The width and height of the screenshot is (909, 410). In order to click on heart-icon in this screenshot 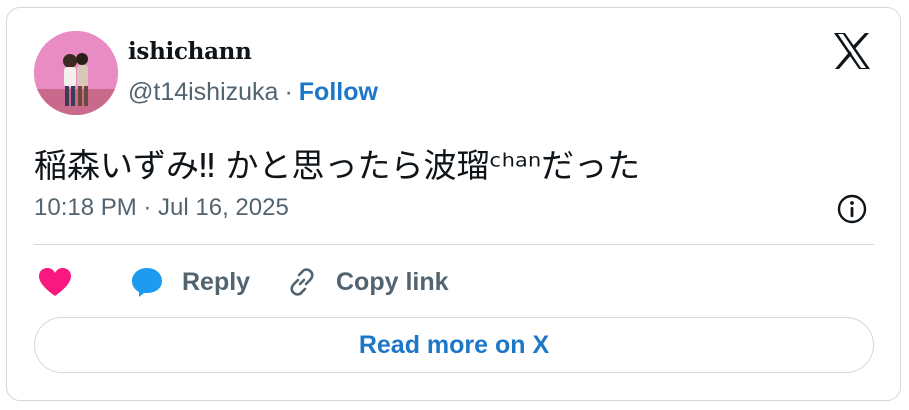, I will do `click(55, 282)`.